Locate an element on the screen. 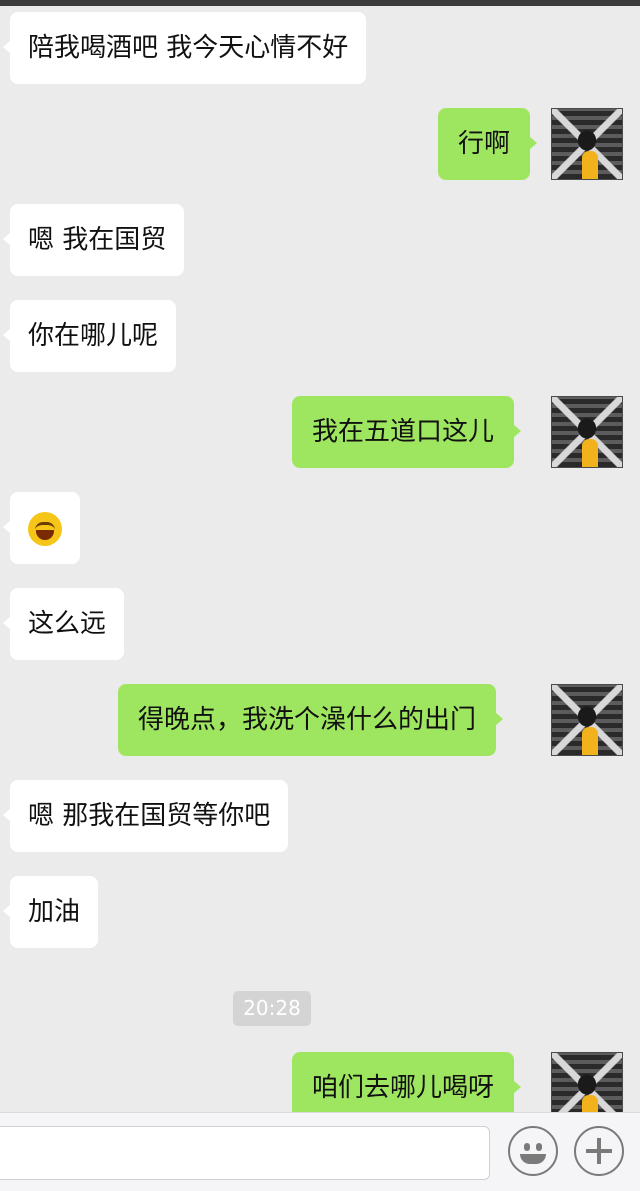 Image resolution: width=640 pixels, height=1191 pixels. status-bar-strip is located at coordinates (320, 3).